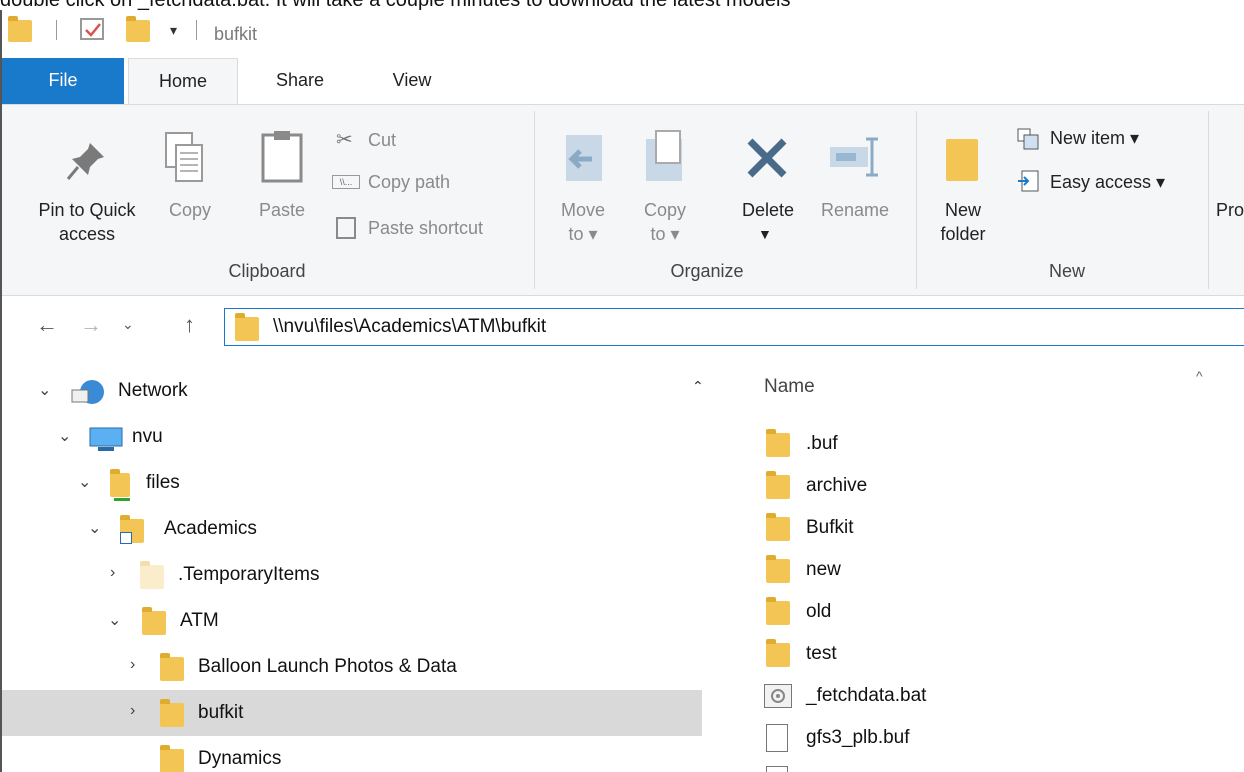 This screenshot has width=1244, height=772. What do you see at coordinates (352, 575) in the screenshot?
I see `tree-item-temporaryitems: › .TemporaryItems` at bounding box center [352, 575].